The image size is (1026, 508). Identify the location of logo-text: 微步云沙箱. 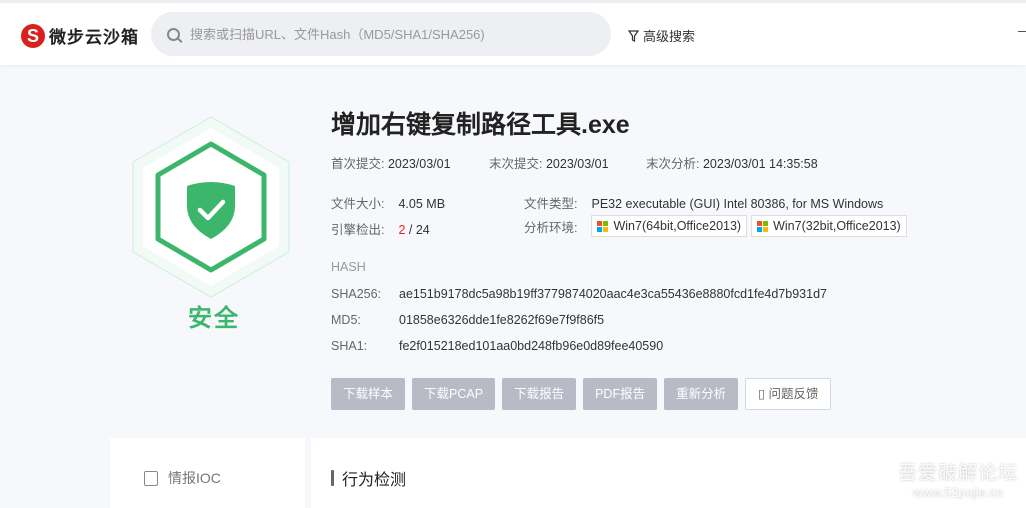
(94, 37).